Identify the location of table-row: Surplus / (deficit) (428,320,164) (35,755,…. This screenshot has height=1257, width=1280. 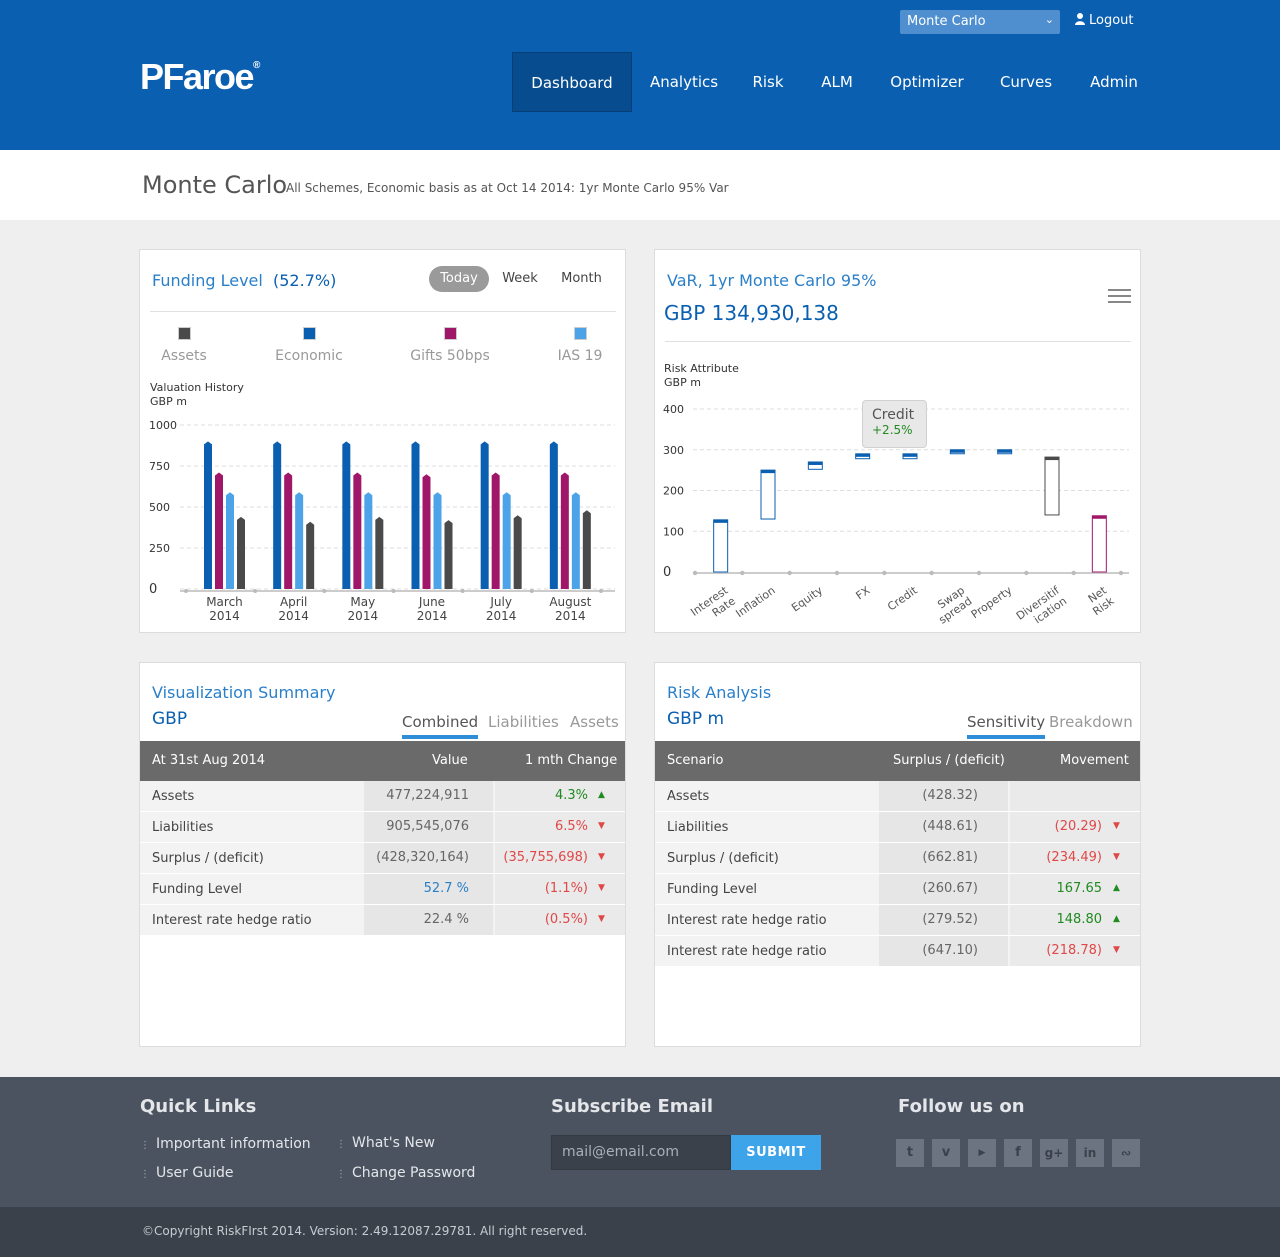
(382, 858).